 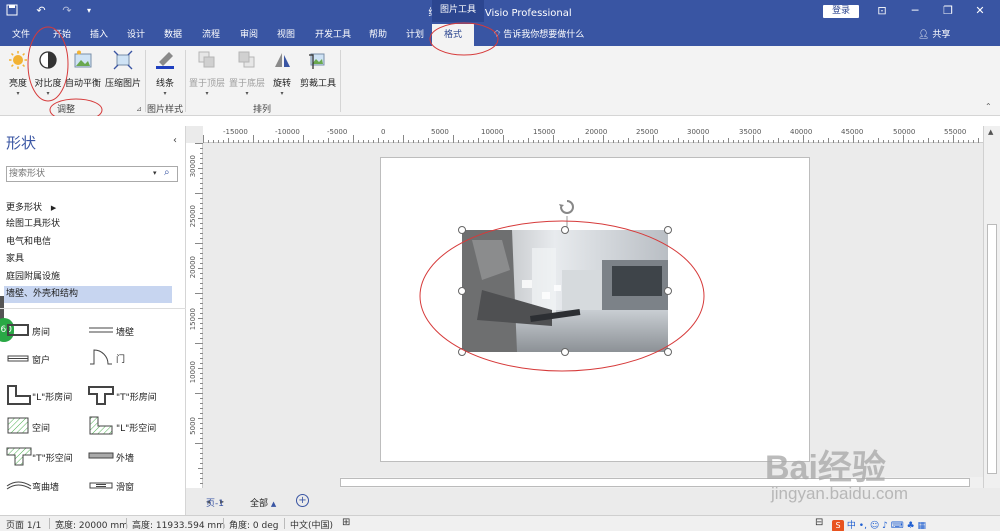 What do you see at coordinates (46, 456) in the screenshot?
I see `shape-t-space: "T"形空间` at bounding box center [46, 456].